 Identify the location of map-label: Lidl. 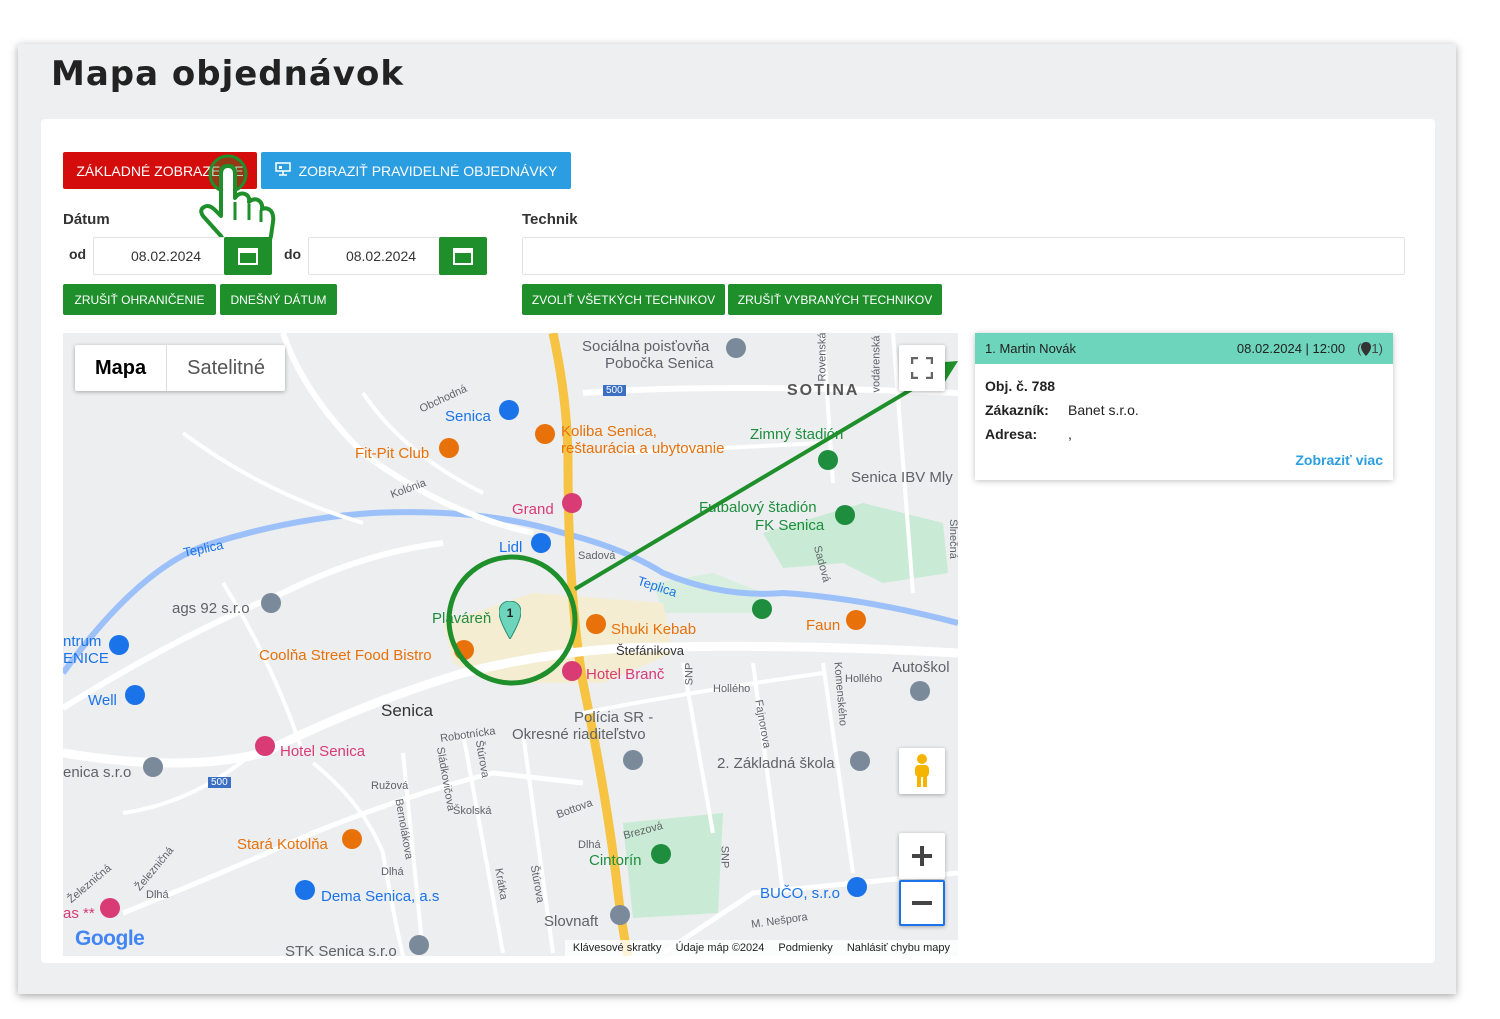
(511, 547).